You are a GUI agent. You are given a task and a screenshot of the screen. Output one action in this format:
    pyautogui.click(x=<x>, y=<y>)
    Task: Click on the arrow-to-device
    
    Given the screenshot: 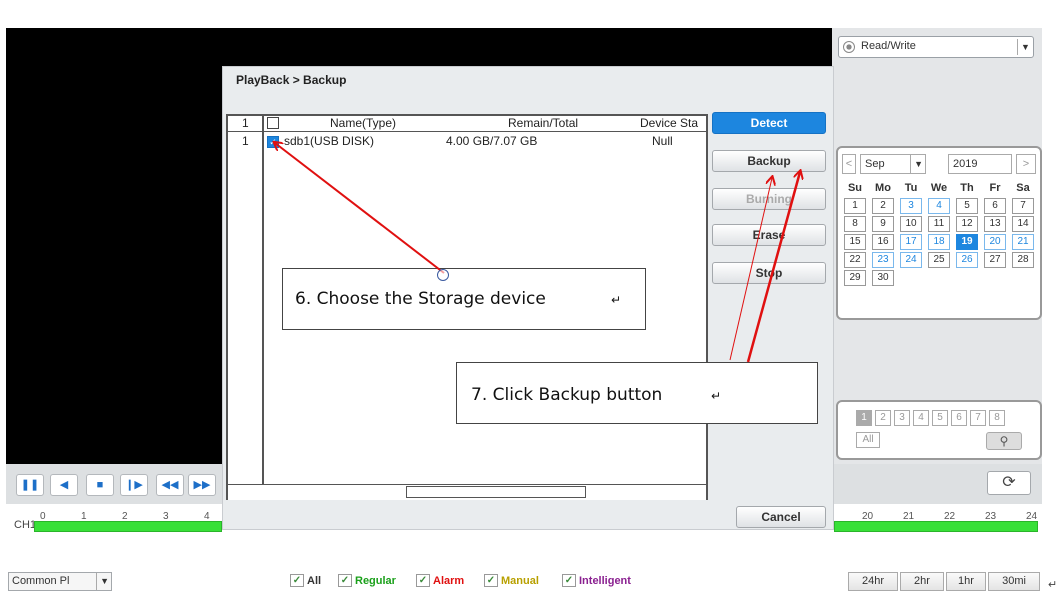 What is the action you would take?
    pyautogui.click(x=360, y=208)
    